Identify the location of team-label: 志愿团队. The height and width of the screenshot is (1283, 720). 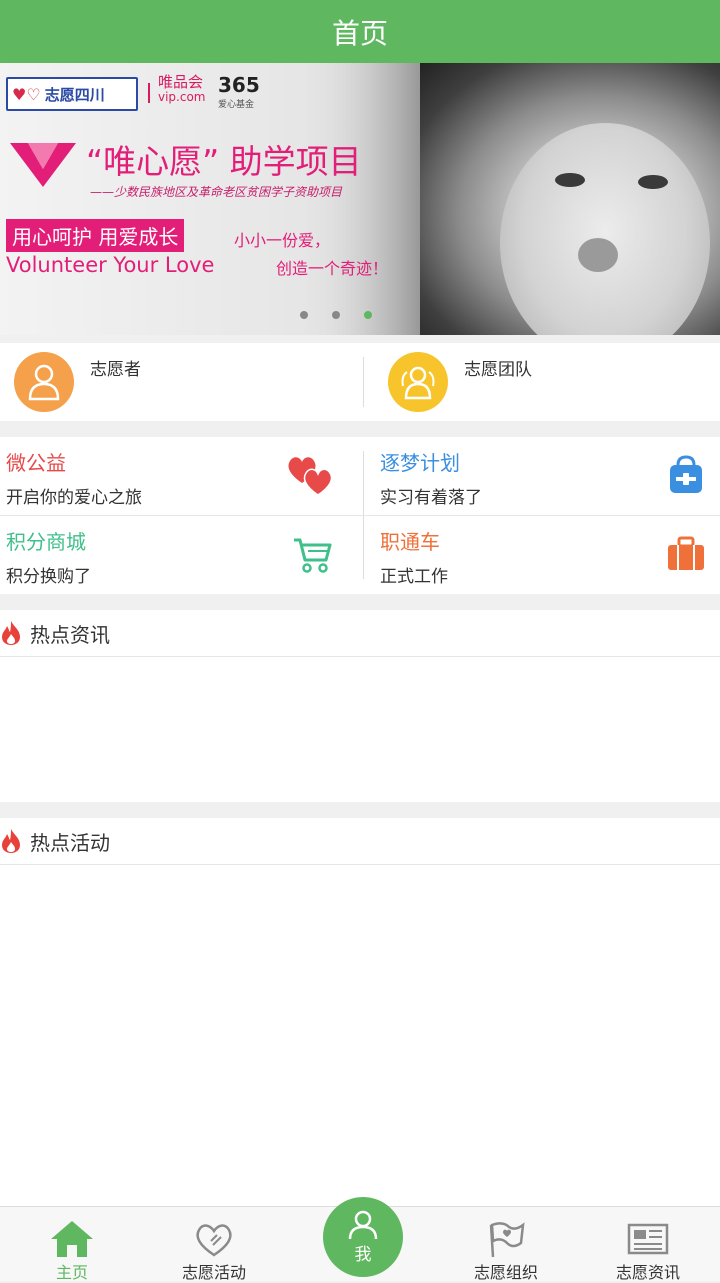
(498, 367).